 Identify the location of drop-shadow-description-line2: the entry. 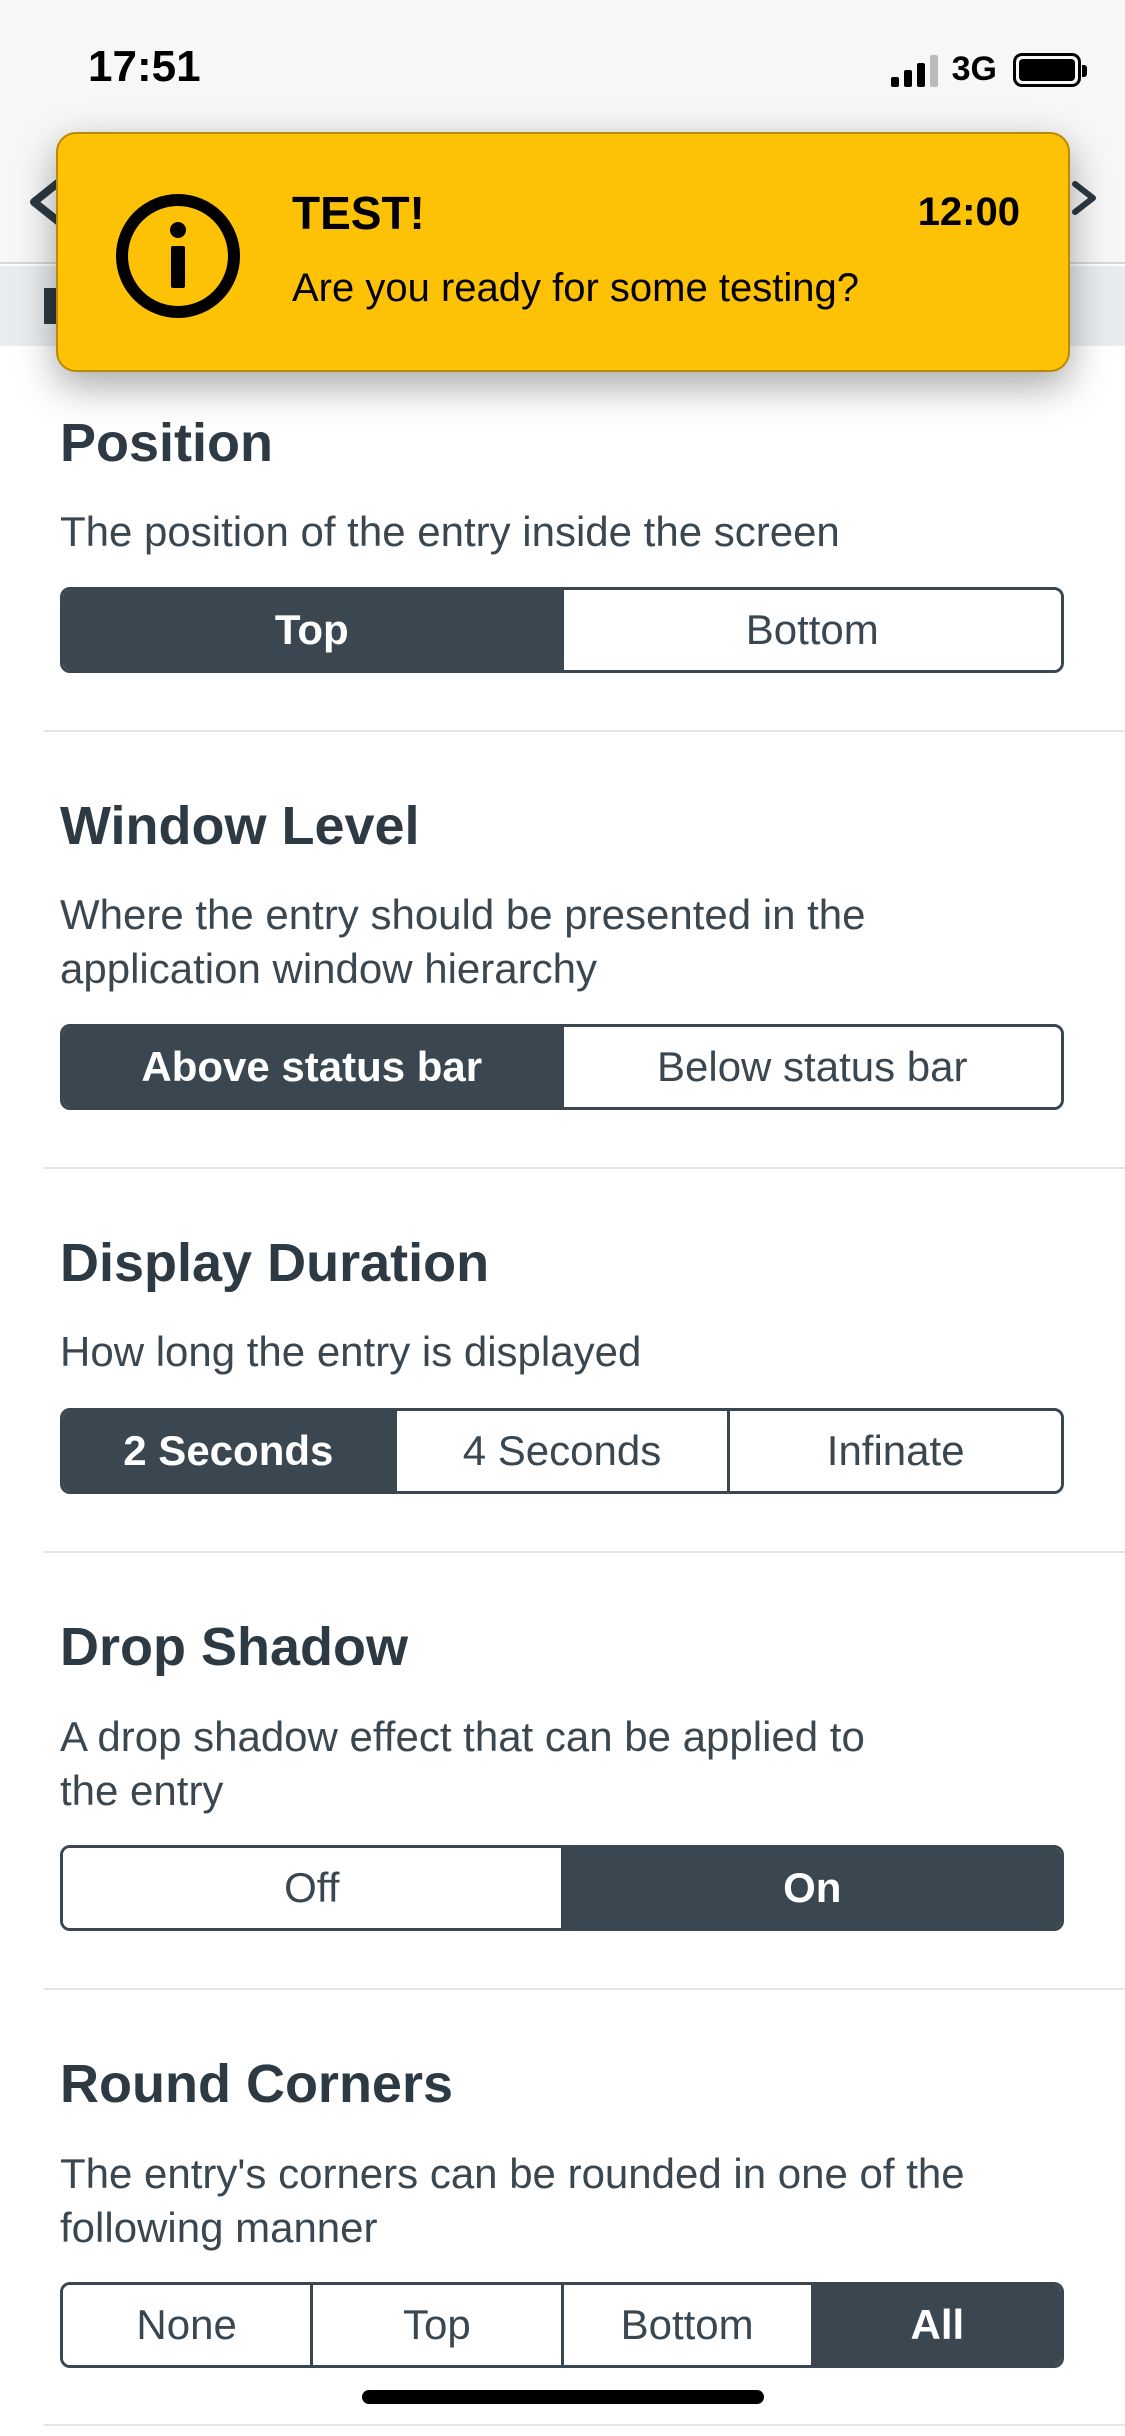
(142, 1790).